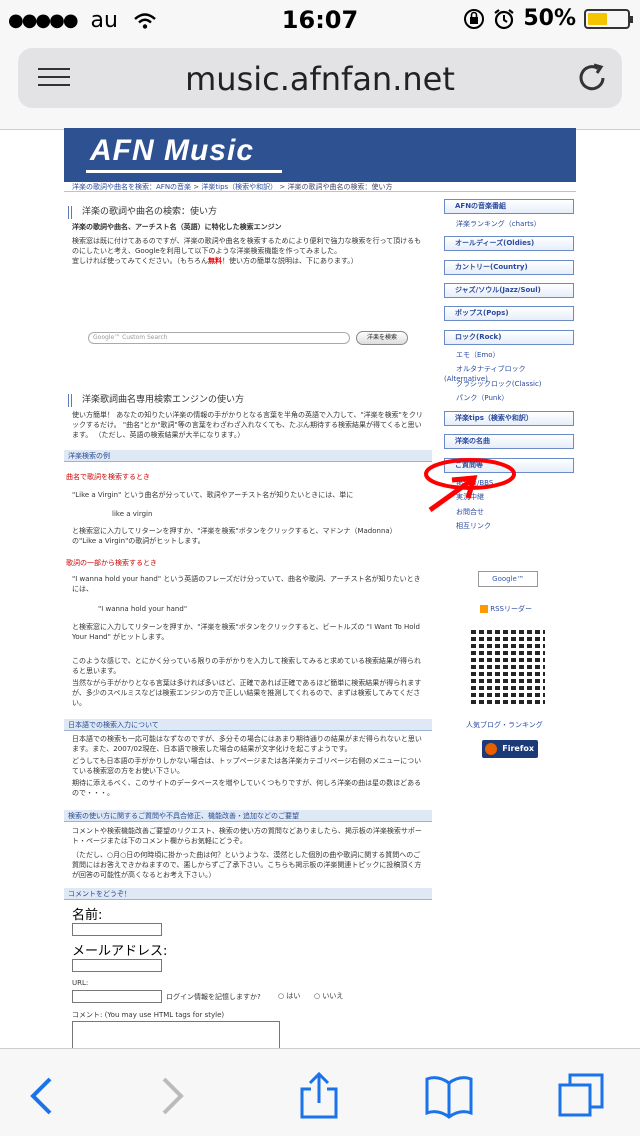 Image resolution: width=640 pixels, height=1136 pixels. I want to click on url-label: URL:, so click(80, 983).